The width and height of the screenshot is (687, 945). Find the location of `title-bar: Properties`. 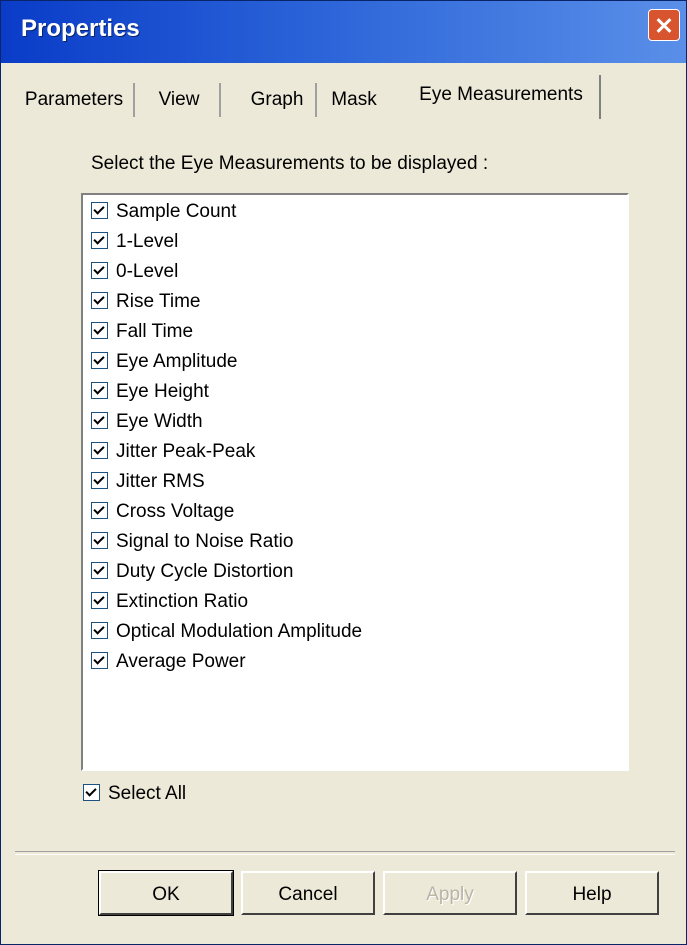

title-bar: Properties is located at coordinates (343, 32).